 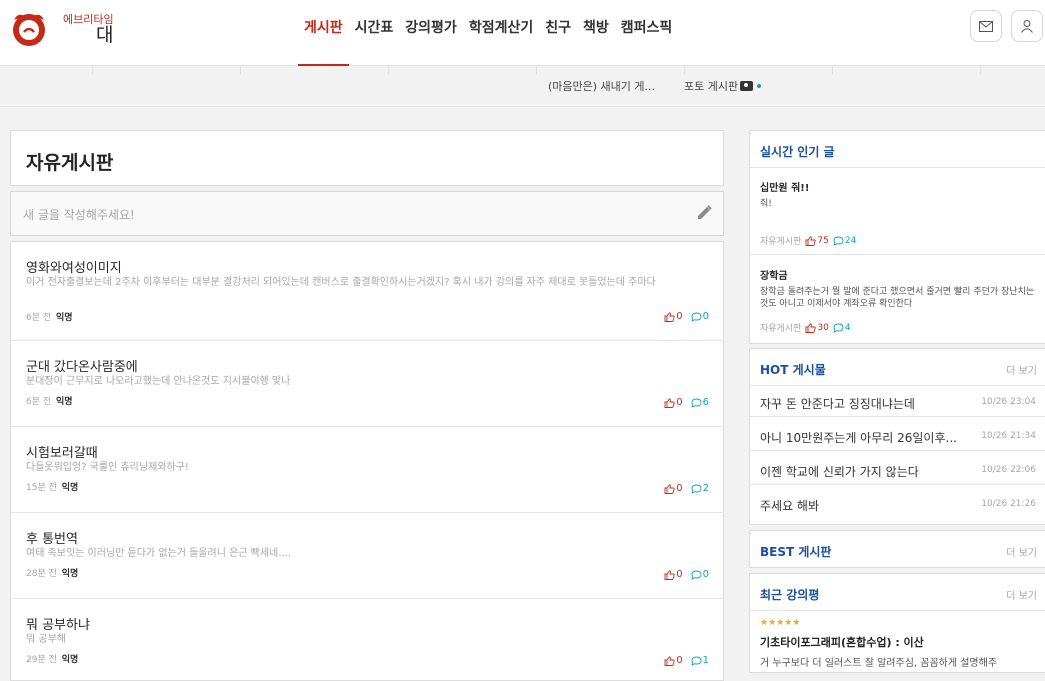 What do you see at coordinates (704, 213) in the screenshot?
I see `pencil-icon` at bounding box center [704, 213].